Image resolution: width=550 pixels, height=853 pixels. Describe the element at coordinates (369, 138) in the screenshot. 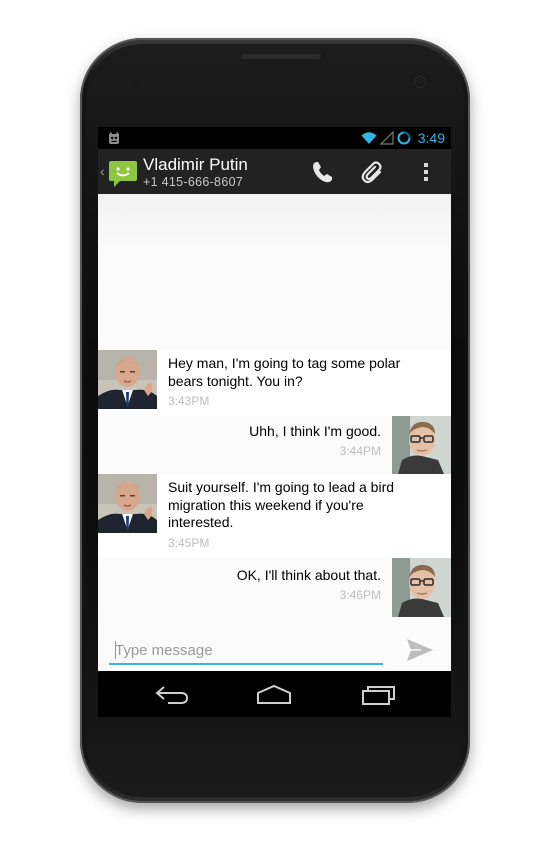

I see `wifi-icon` at that location.